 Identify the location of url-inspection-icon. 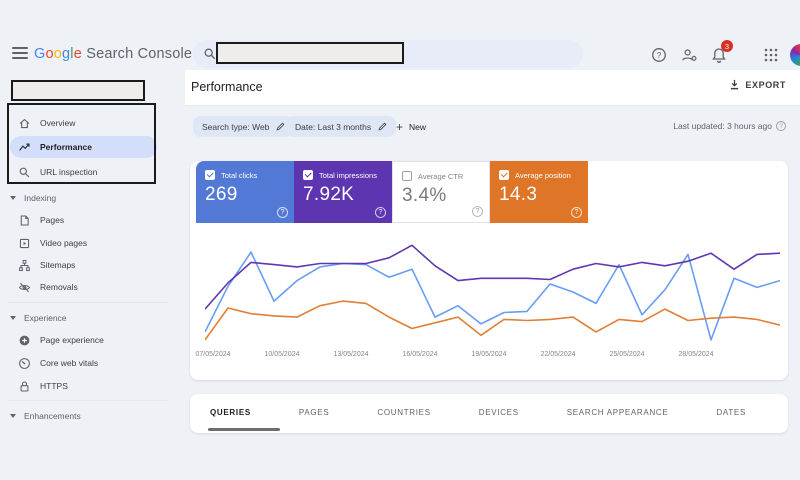
(24, 172).